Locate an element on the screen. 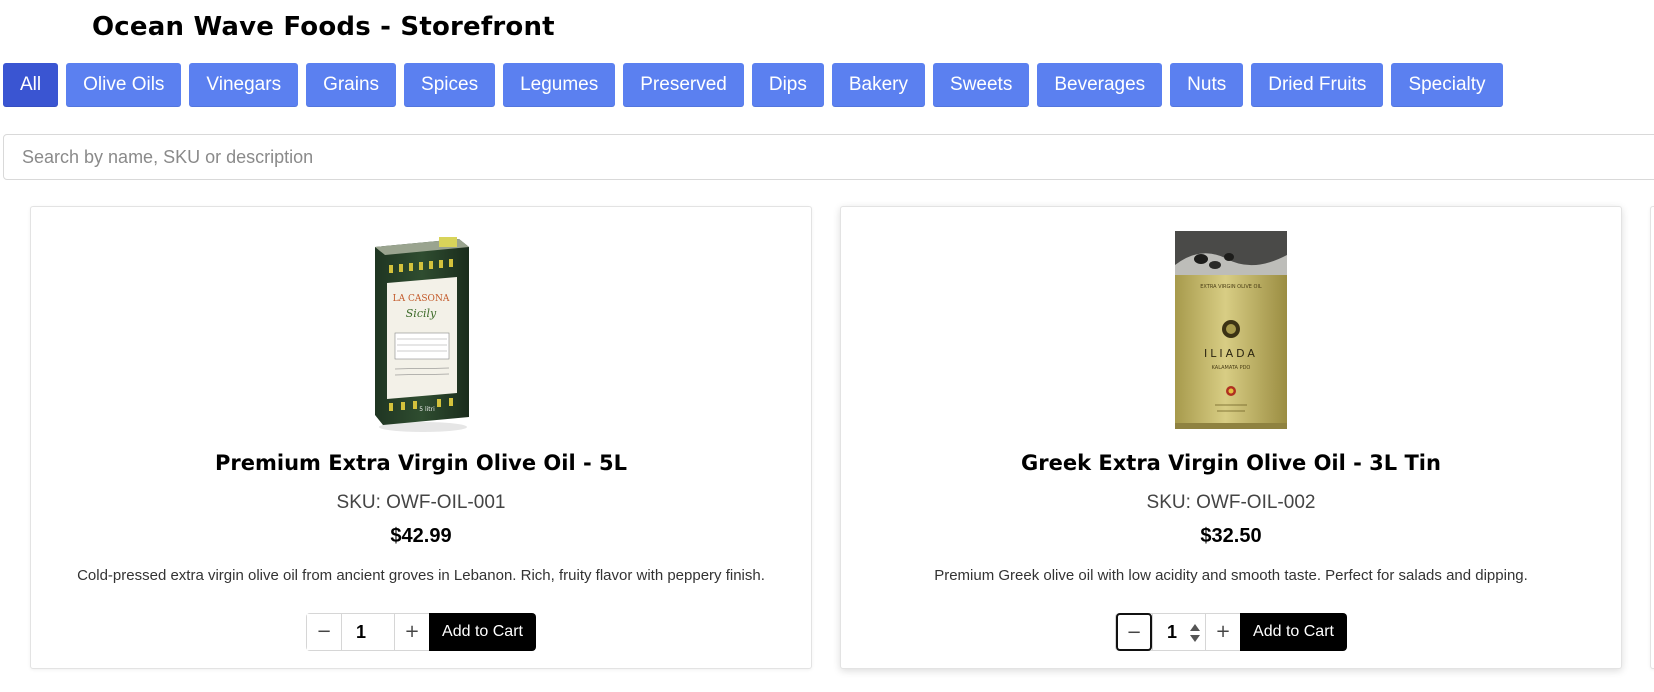 The width and height of the screenshot is (1654, 692). tab-all: All is located at coordinates (31, 85).